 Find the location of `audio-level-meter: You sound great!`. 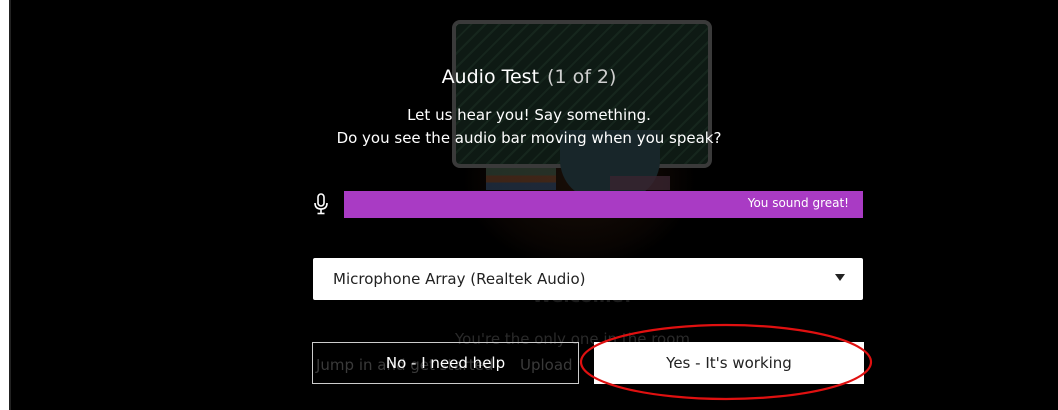

audio-level-meter: You sound great! is located at coordinates (603, 204).